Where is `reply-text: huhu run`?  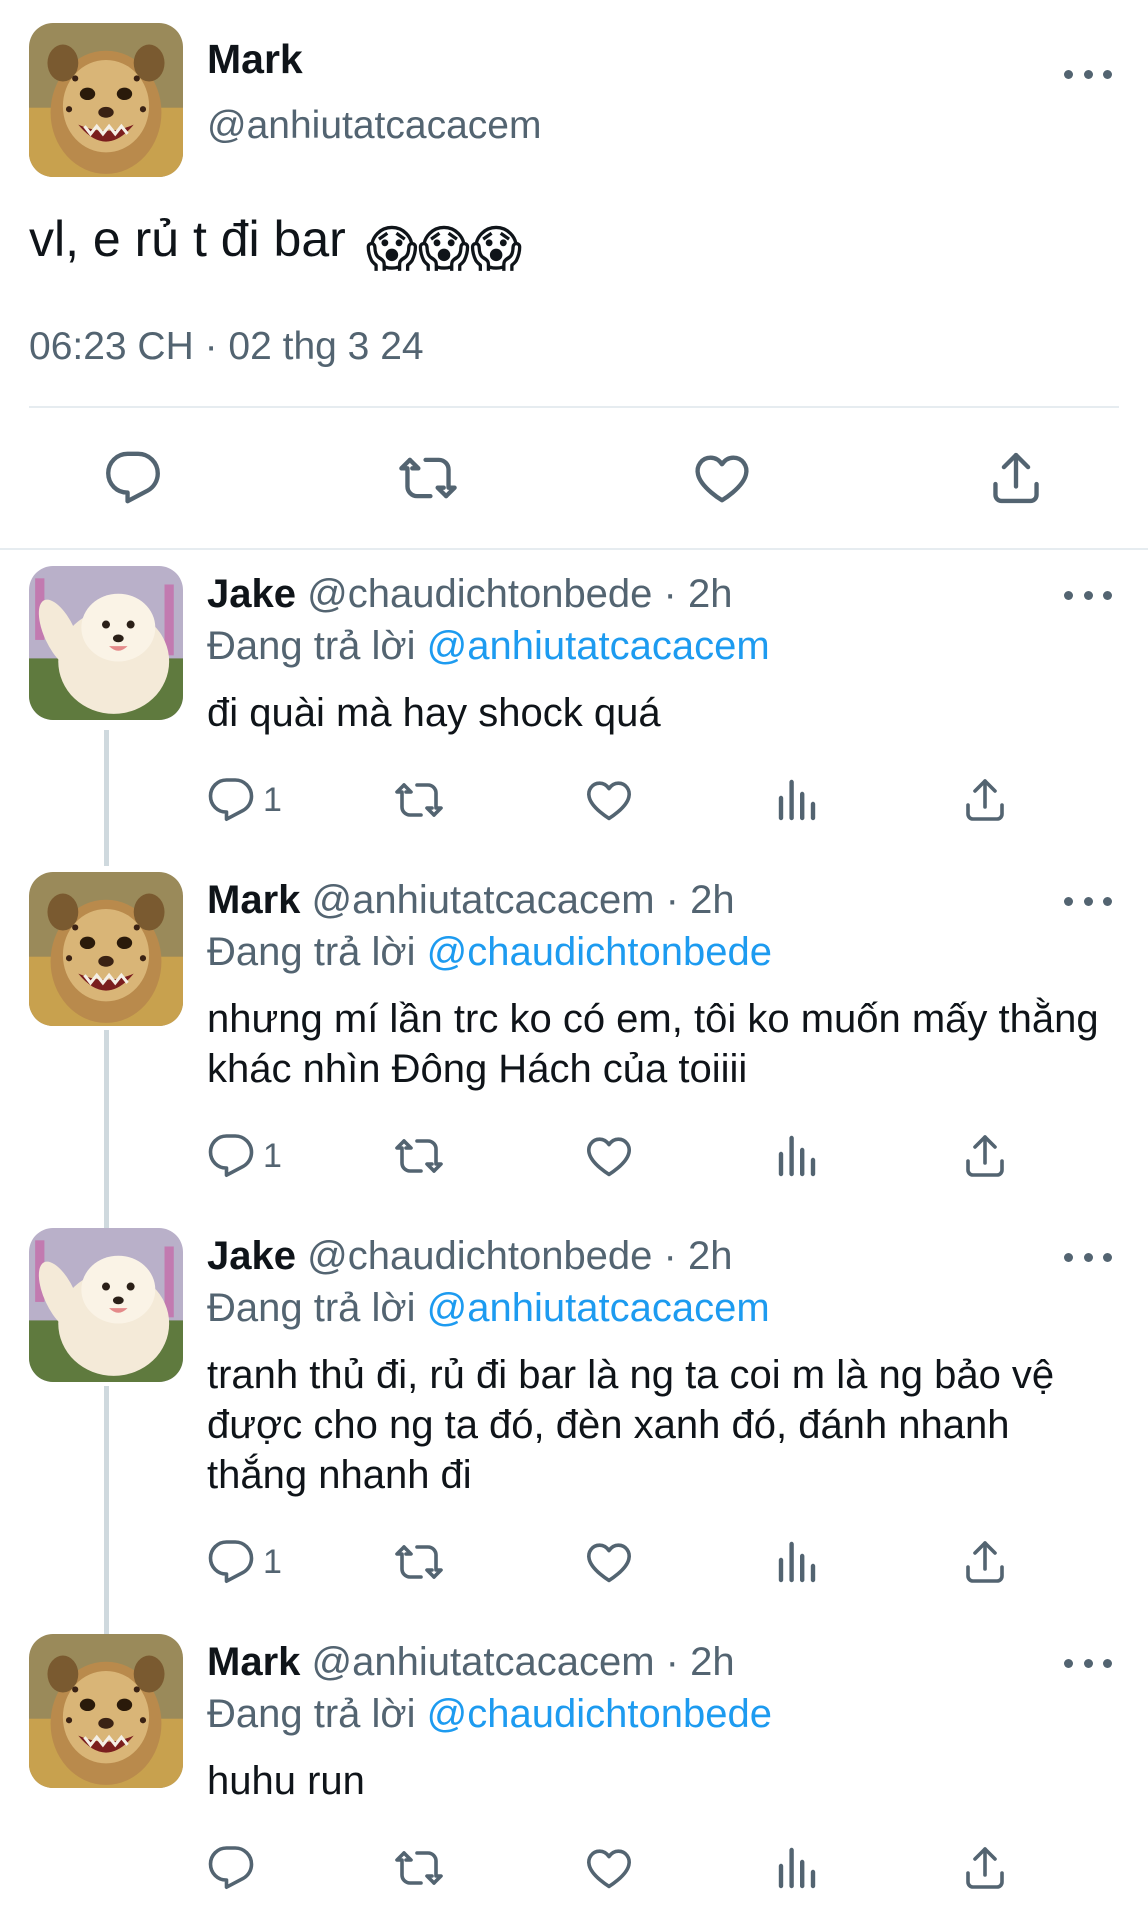
reply-text: huhu run is located at coordinates (286, 1781).